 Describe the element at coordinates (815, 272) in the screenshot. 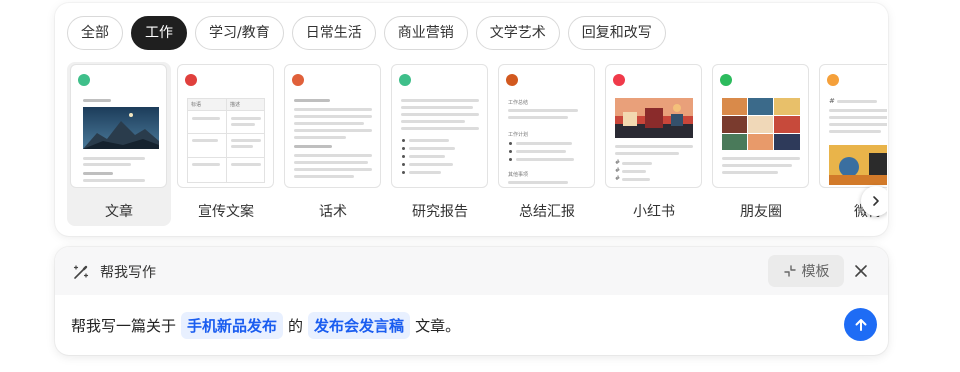

I see `template-button-label: 模板` at that location.